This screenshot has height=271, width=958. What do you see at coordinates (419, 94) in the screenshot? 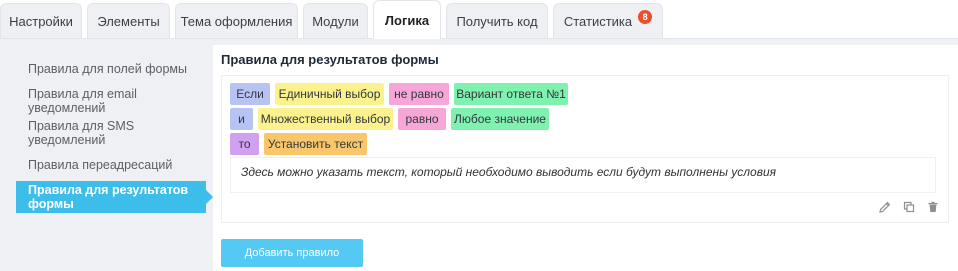
I see `operator-select-chip: не равно` at bounding box center [419, 94].